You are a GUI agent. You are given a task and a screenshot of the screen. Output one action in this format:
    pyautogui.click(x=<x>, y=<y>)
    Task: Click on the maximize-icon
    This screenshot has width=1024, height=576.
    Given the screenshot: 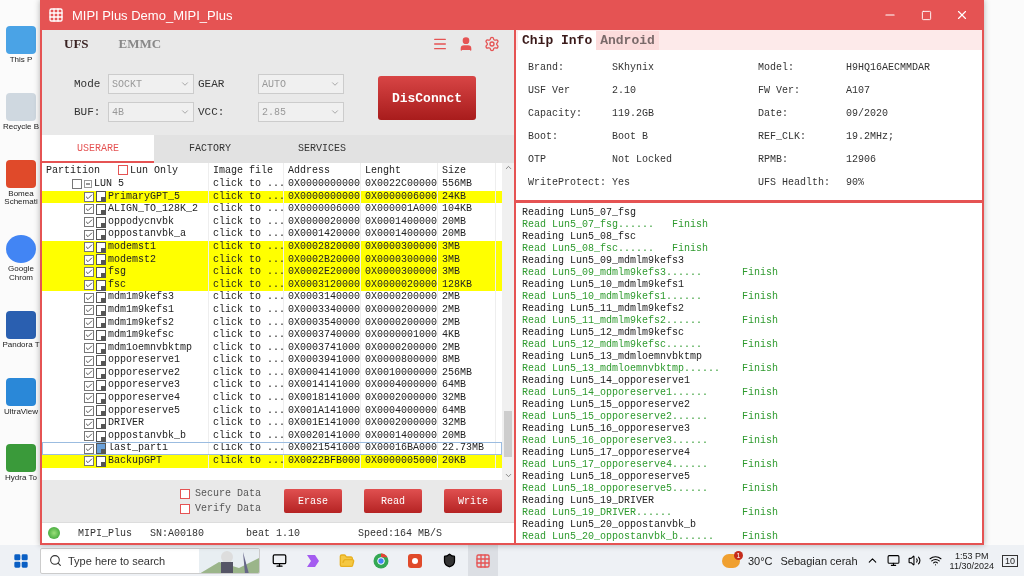 What is the action you would take?
    pyautogui.click(x=926, y=15)
    